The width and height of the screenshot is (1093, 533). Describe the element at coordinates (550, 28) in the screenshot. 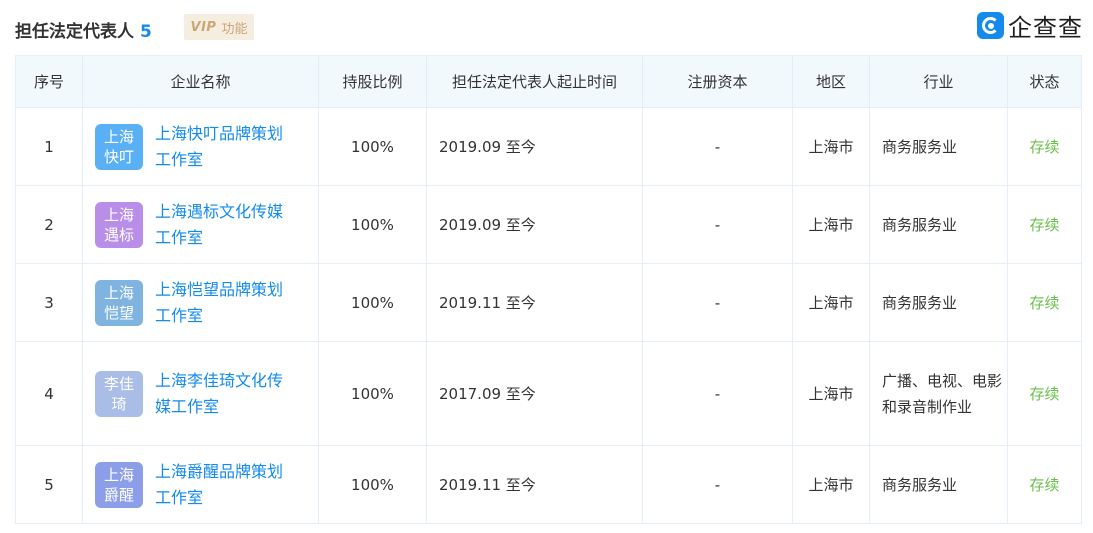

I see `section-header: 担任法定代表人 5 VIP 功能 企查查` at that location.